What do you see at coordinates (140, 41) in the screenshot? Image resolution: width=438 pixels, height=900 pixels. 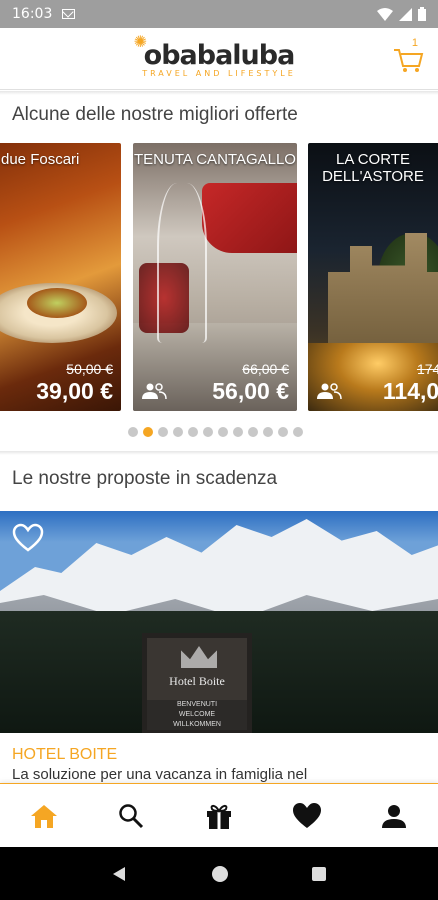 I see `sun-icon: ✺` at bounding box center [140, 41].